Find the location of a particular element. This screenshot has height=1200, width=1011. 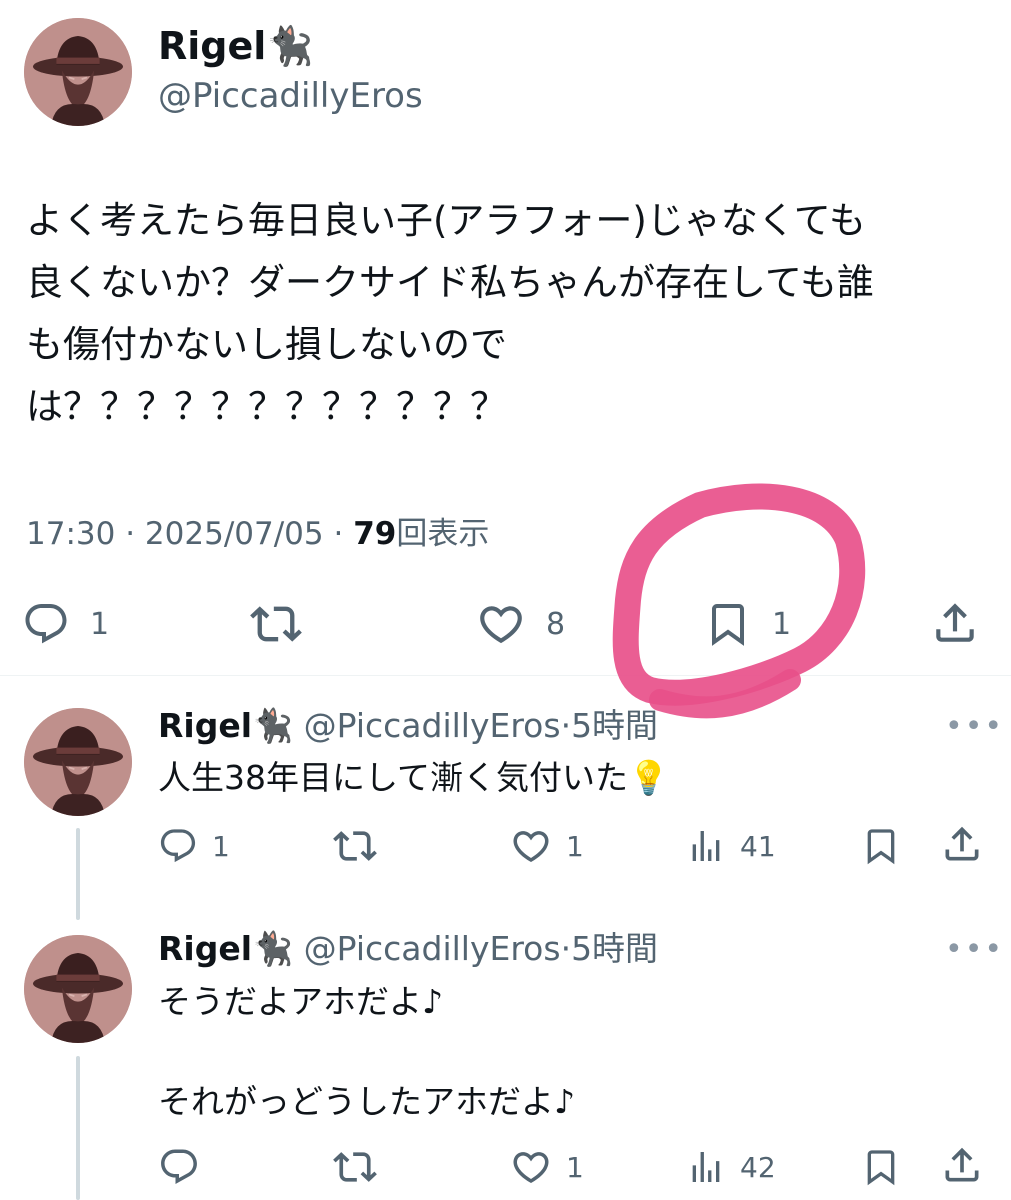

views-label: 回表示 is located at coordinates (443, 534).